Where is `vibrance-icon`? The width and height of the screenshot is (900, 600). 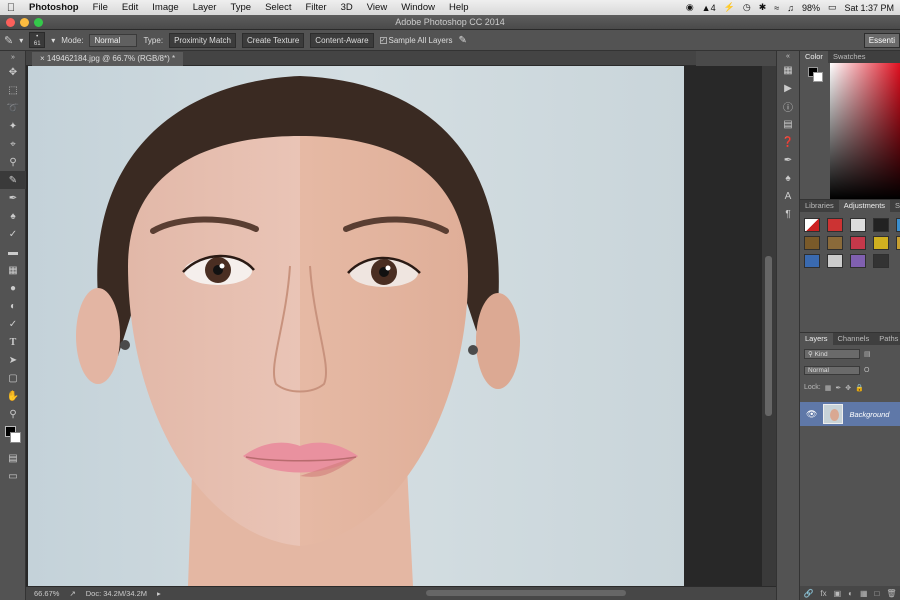
vibrance-icon is located at coordinates (898, 225).